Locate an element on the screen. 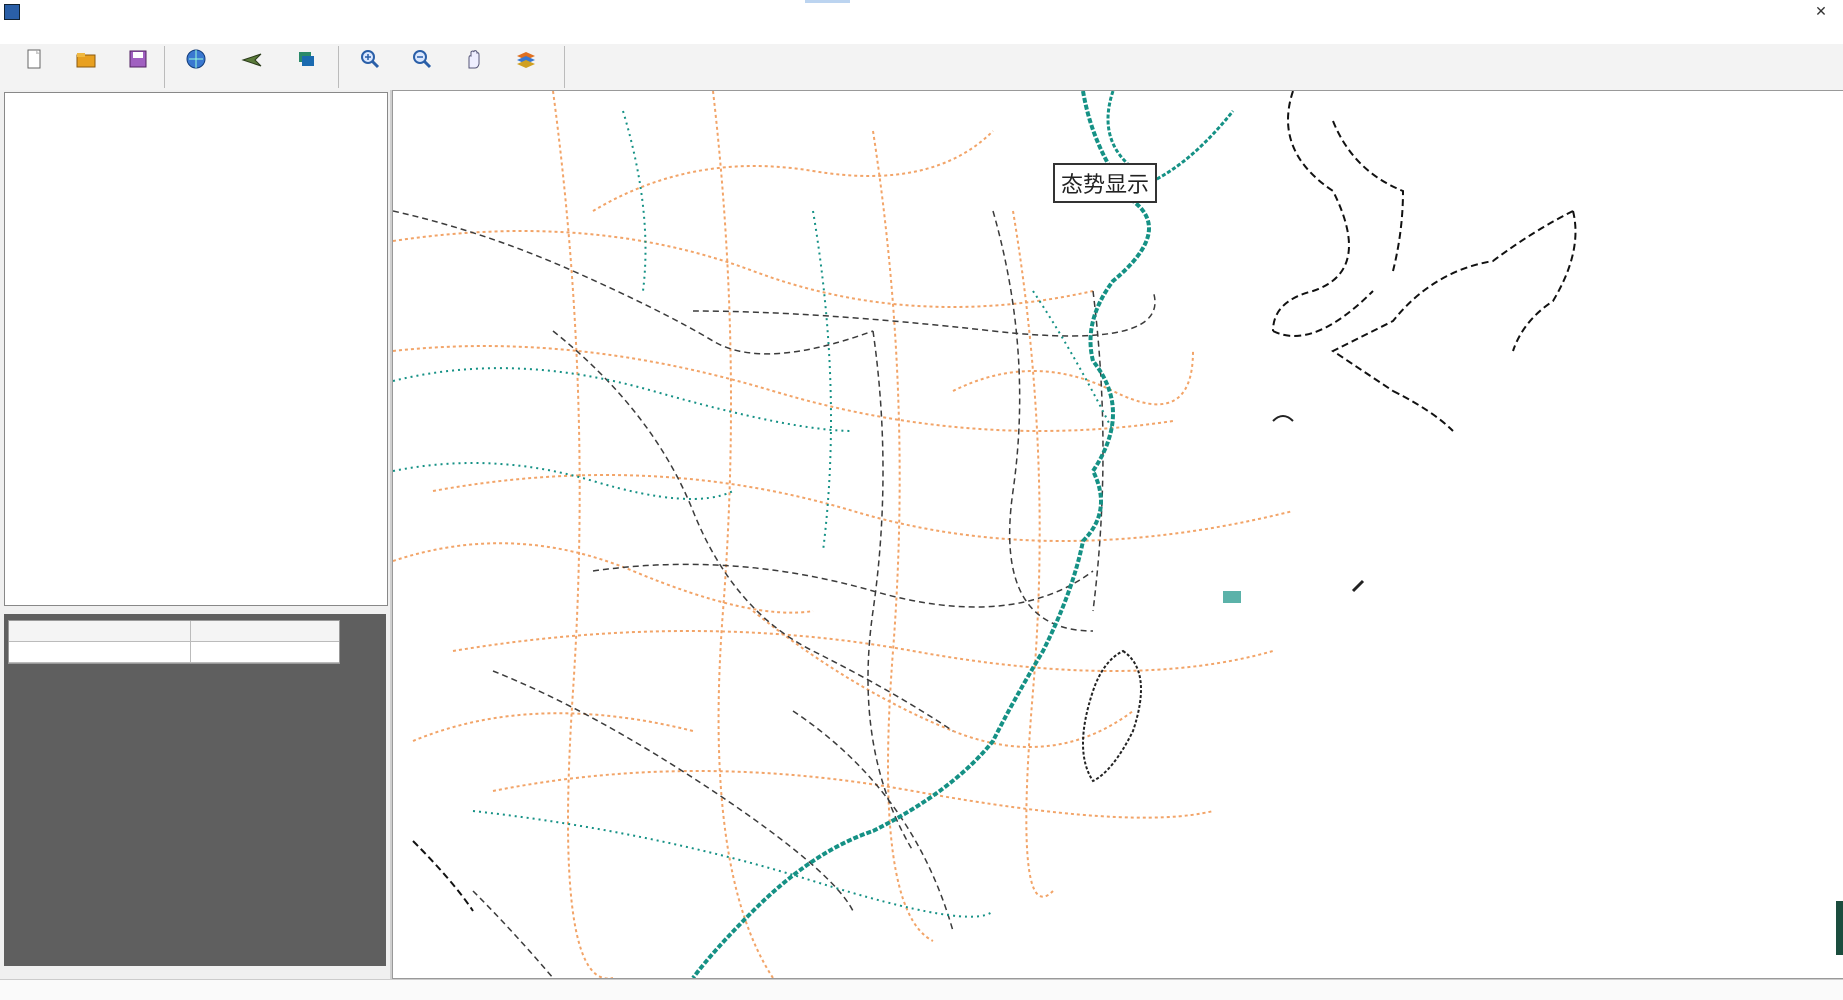  layer-tree is located at coordinates (196, 349).